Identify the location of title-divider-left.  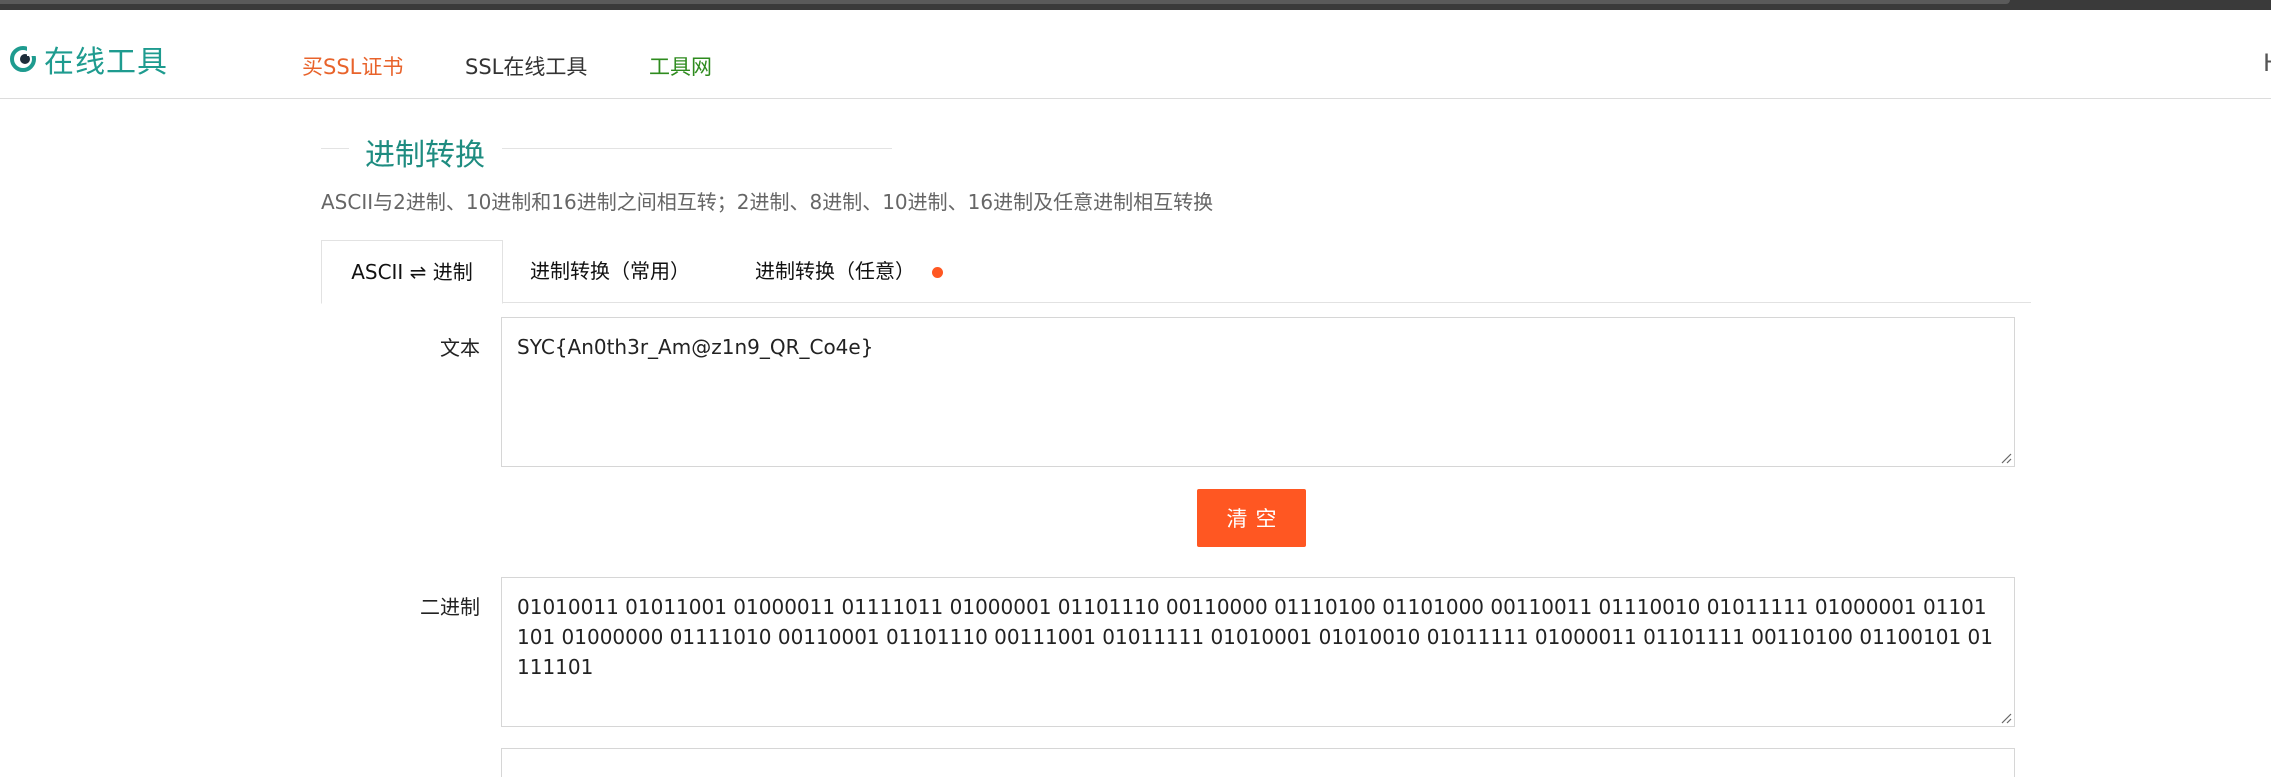
(335, 148).